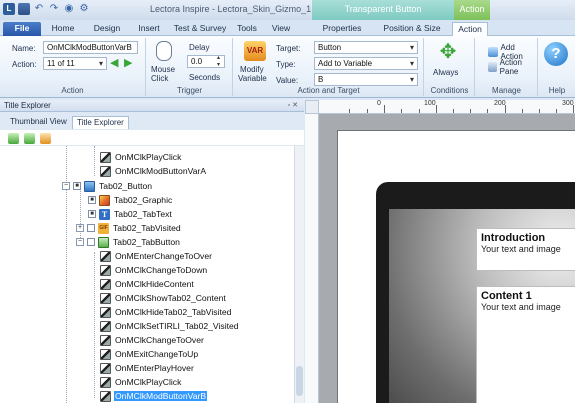 The image size is (575, 403). I want to click on title-explorer-header: Title Explorer ▫ ✕, so click(152, 106).